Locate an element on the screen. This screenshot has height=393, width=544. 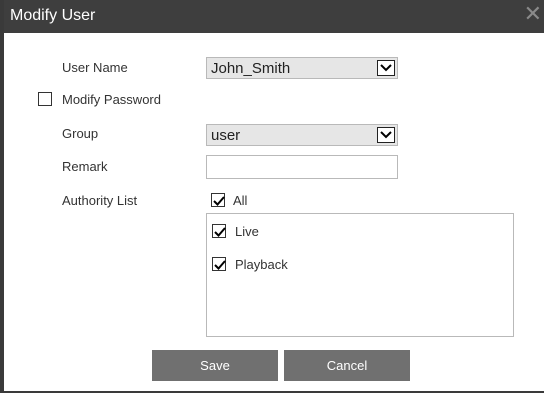
live-checkbox is located at coordinates (219, 231).